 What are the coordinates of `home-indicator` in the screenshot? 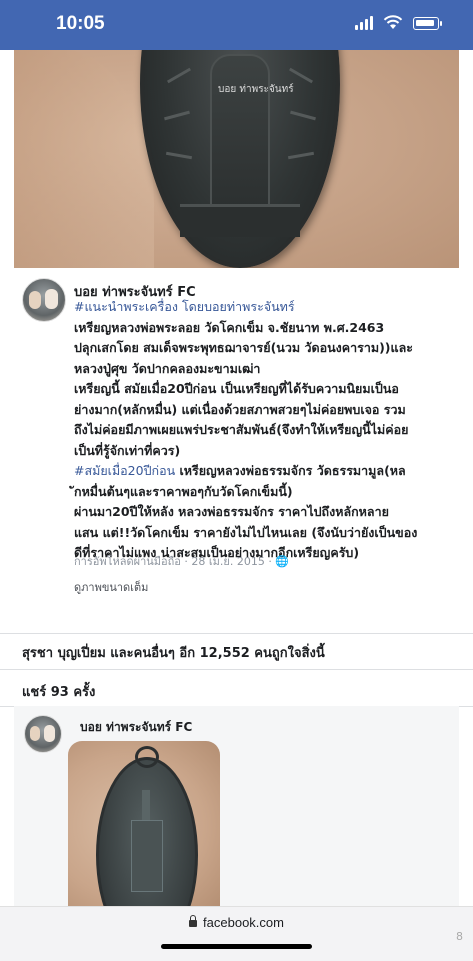 It's located at (236, 946).